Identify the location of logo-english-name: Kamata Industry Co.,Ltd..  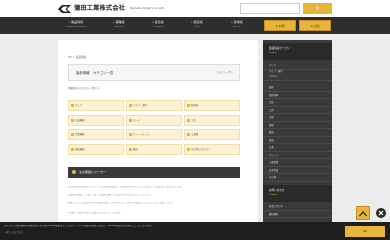
(147, 8).